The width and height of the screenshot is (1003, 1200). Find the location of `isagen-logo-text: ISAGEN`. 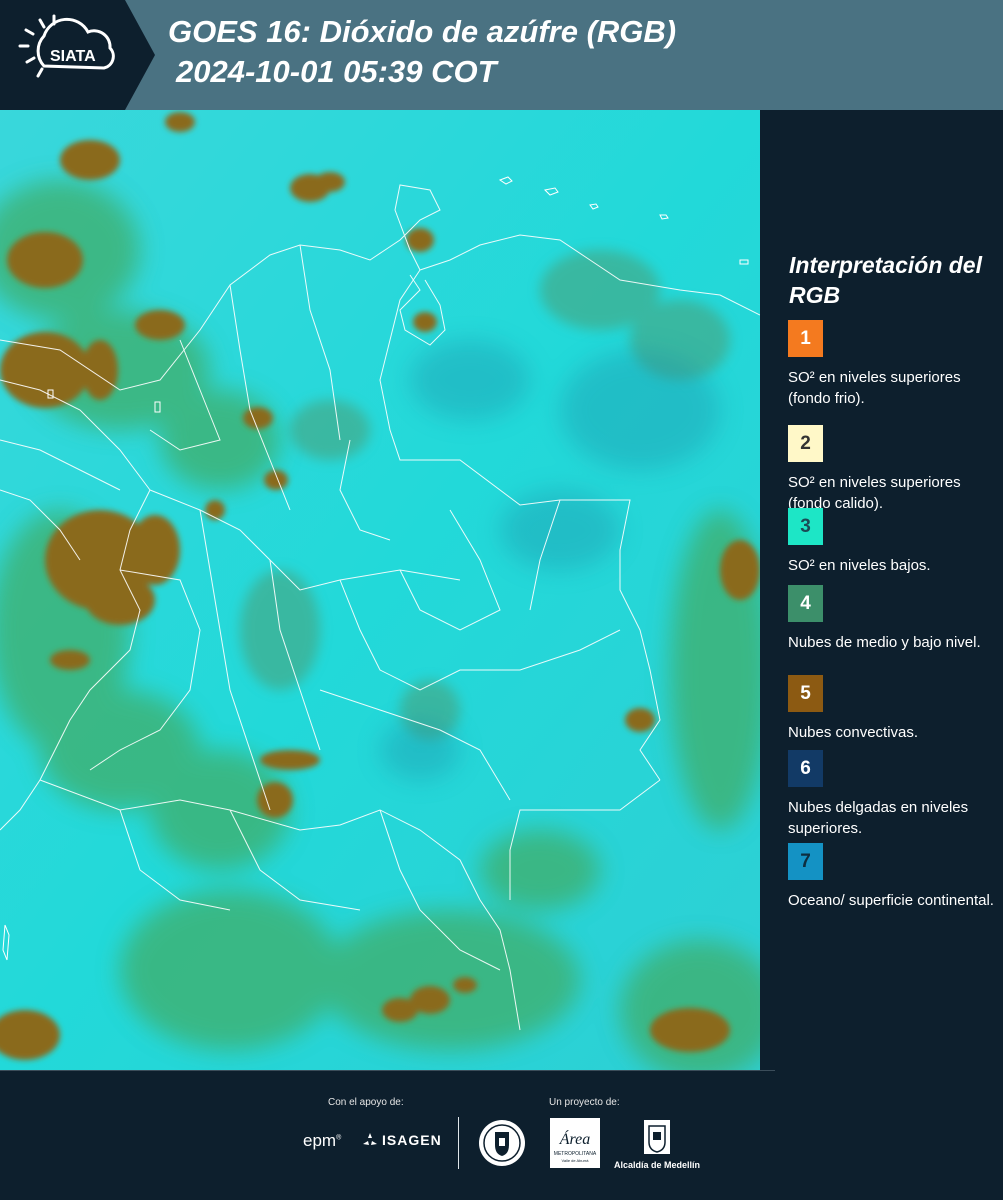

isagen-logo-text: ISAGEN is located at coordinates (412, 1140).